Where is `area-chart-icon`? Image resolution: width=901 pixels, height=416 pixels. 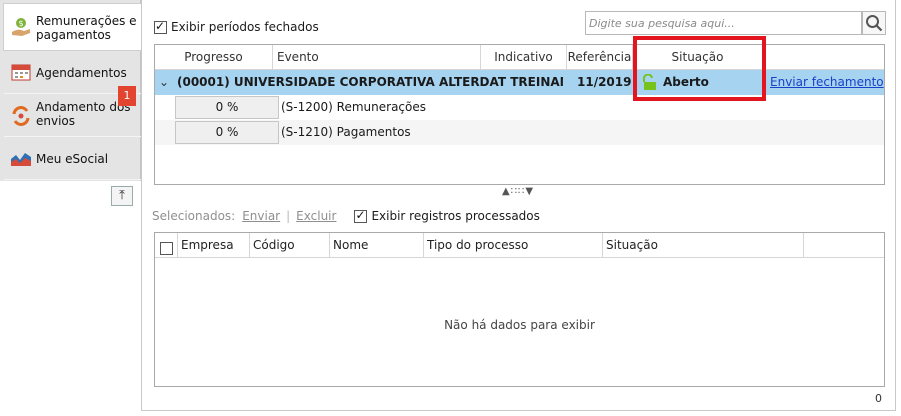
area-chart-icon is located at coordinates (21, 158).